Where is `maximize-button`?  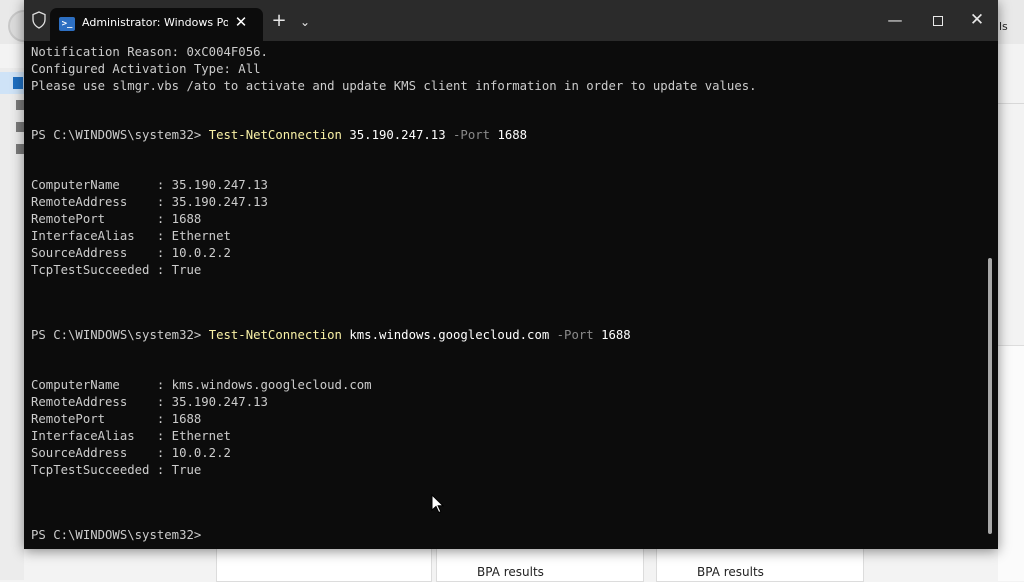
maximize-button is located at coordinates (938, 20).